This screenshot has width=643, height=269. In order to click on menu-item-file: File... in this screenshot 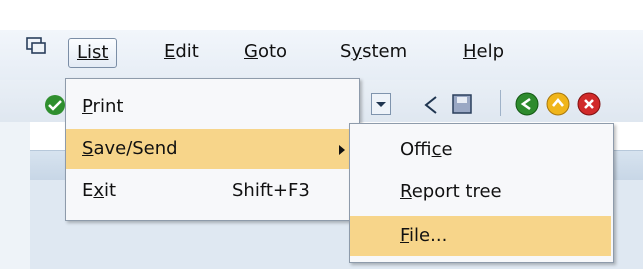, I will do `click(480, 236)`.